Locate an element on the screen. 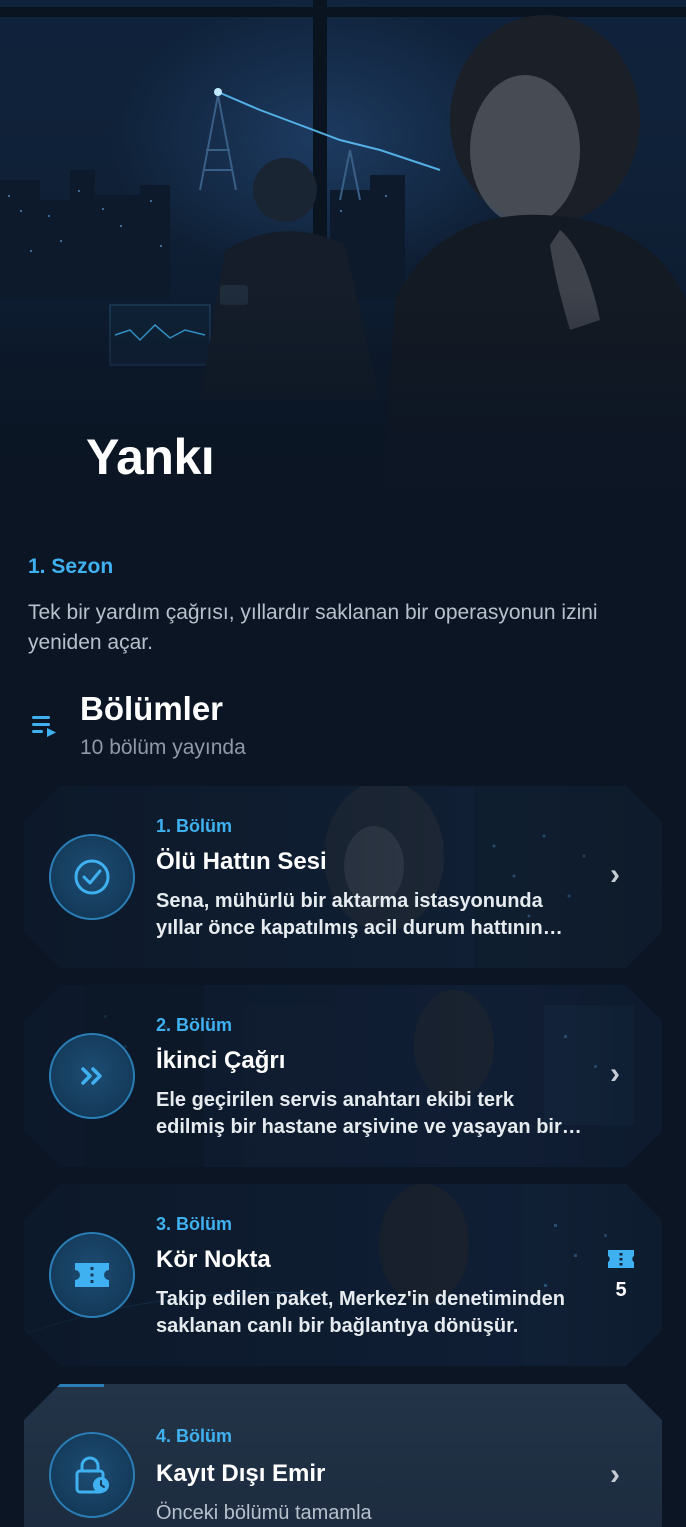  ticket-badge: 5 is located at coordinates (621, 1275).